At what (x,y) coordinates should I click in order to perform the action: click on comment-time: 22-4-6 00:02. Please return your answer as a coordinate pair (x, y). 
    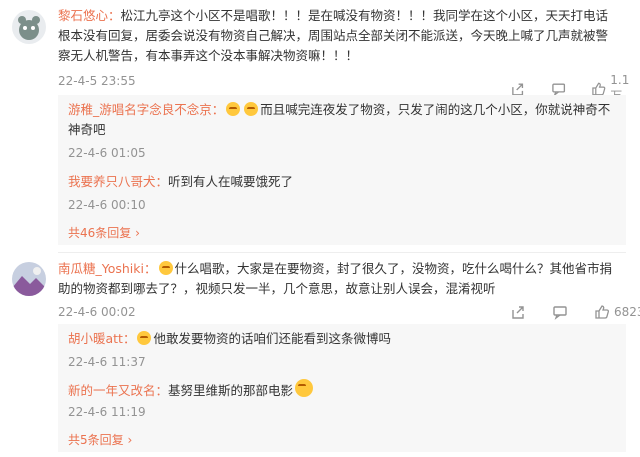
    Looking at the image, I should click on (97, 312).